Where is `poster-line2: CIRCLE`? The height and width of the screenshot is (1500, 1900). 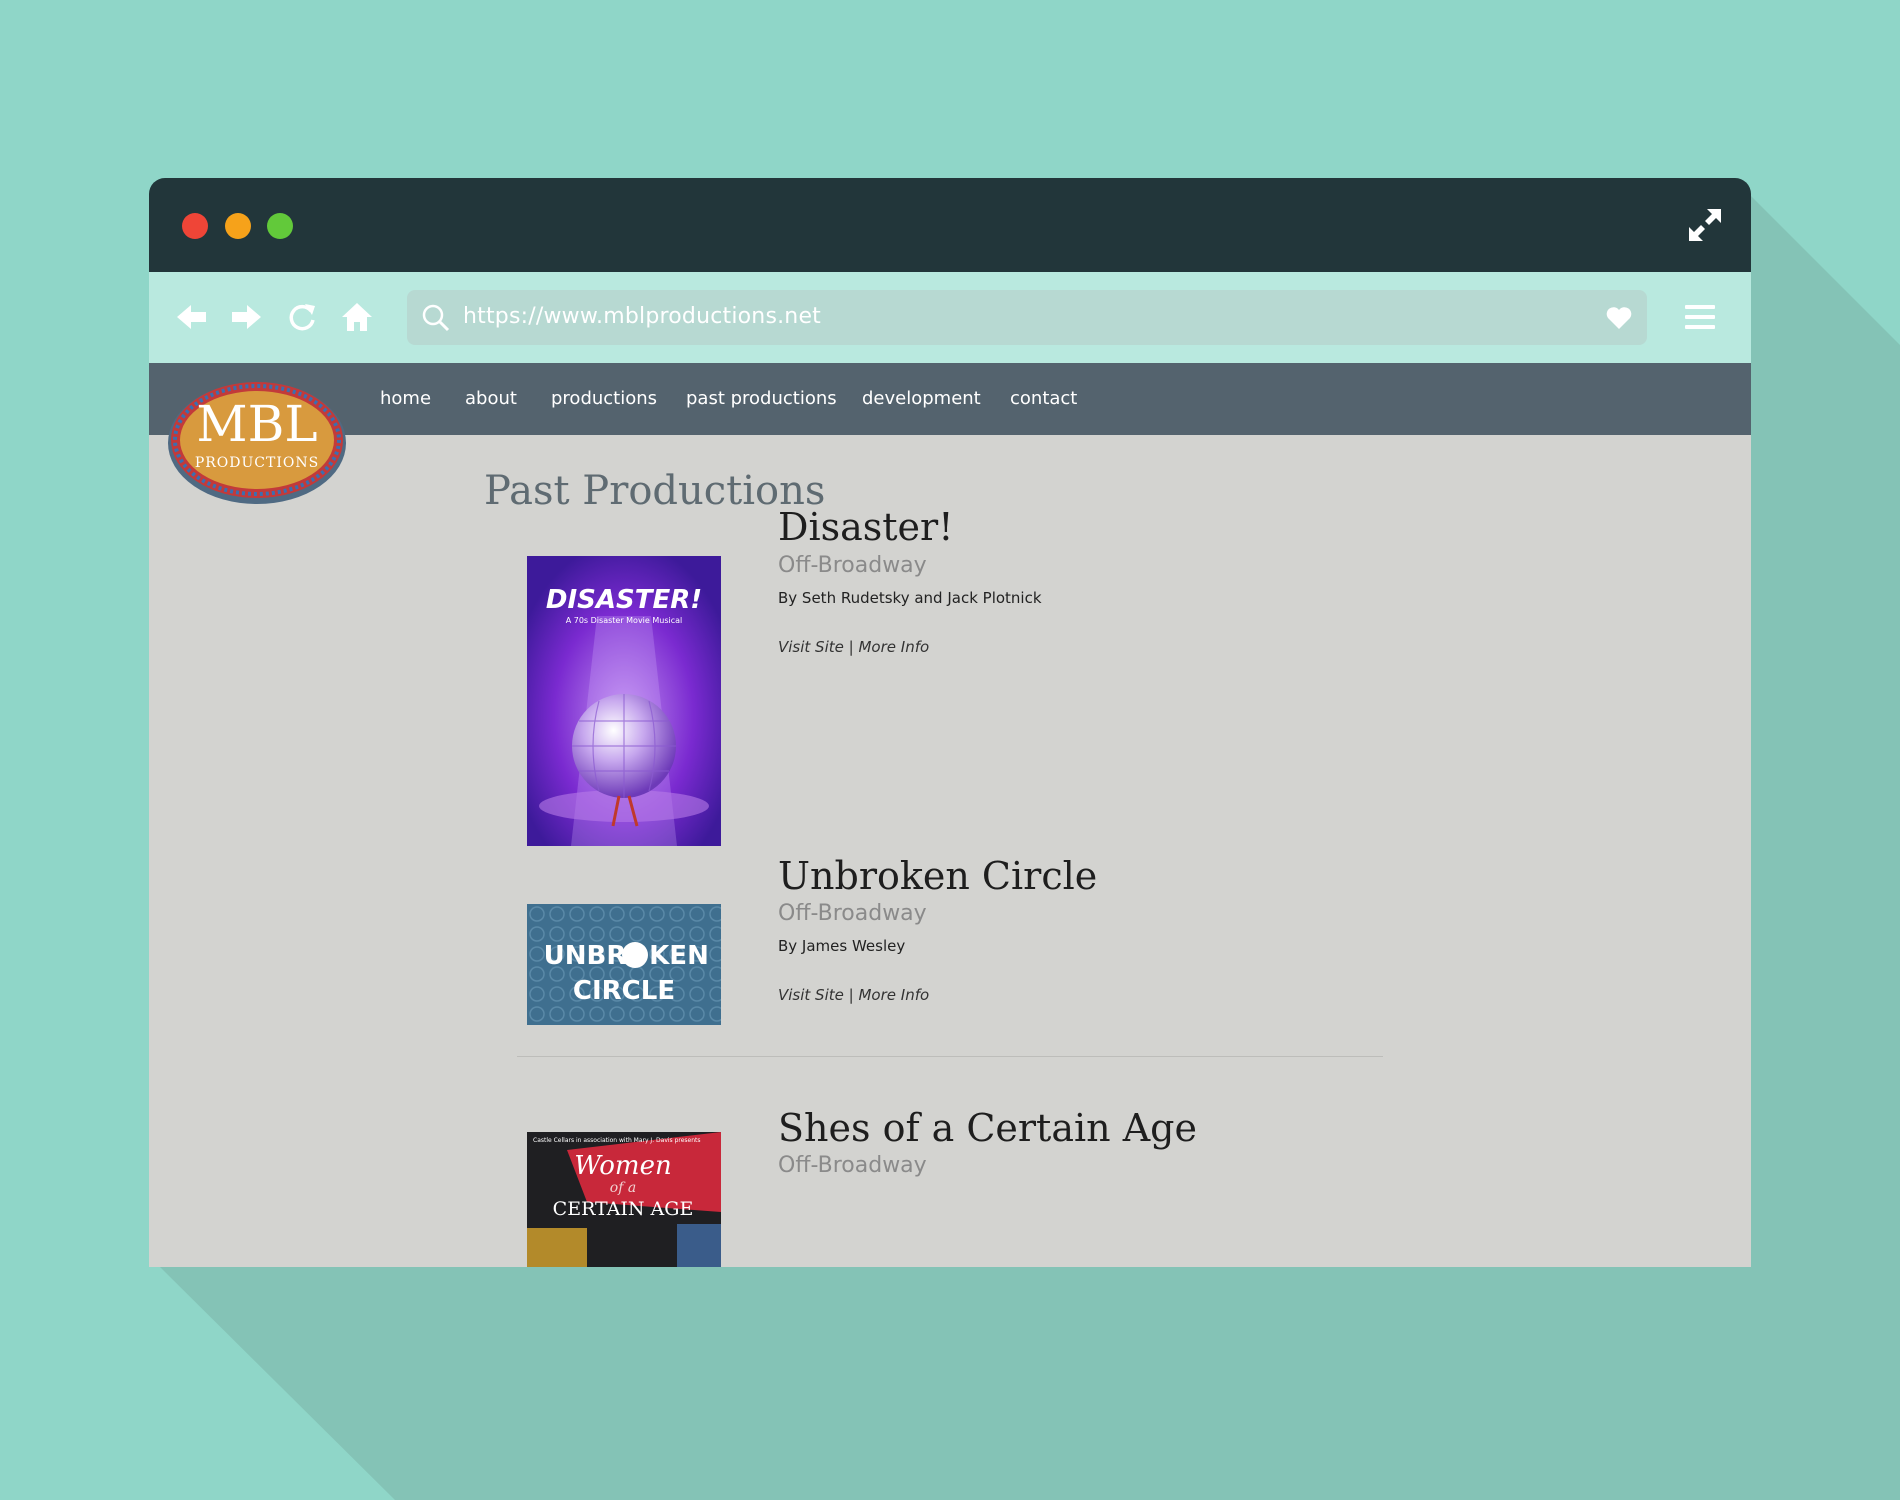
poster-line2: CIRCLE is located at coordinates (624, 991).